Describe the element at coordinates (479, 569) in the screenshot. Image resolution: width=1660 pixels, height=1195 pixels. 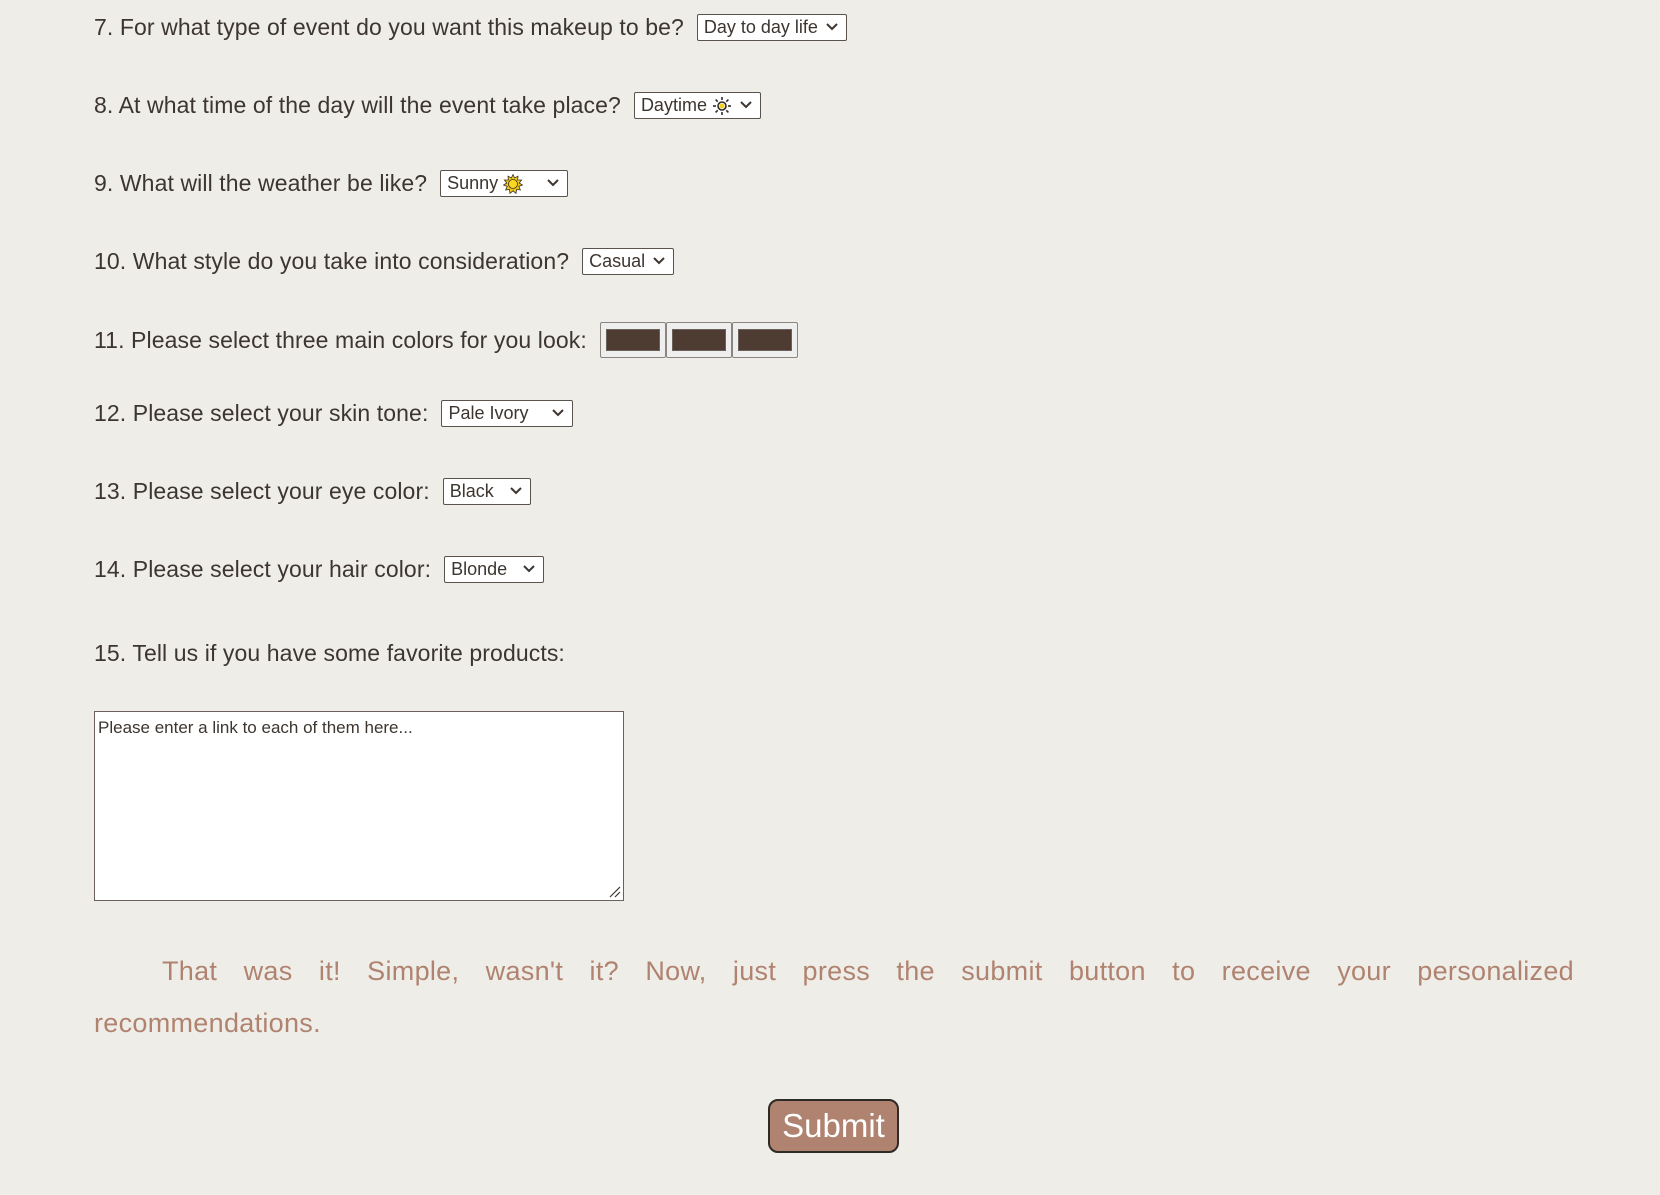
I see `hair-color-value: Blonde` at that location.